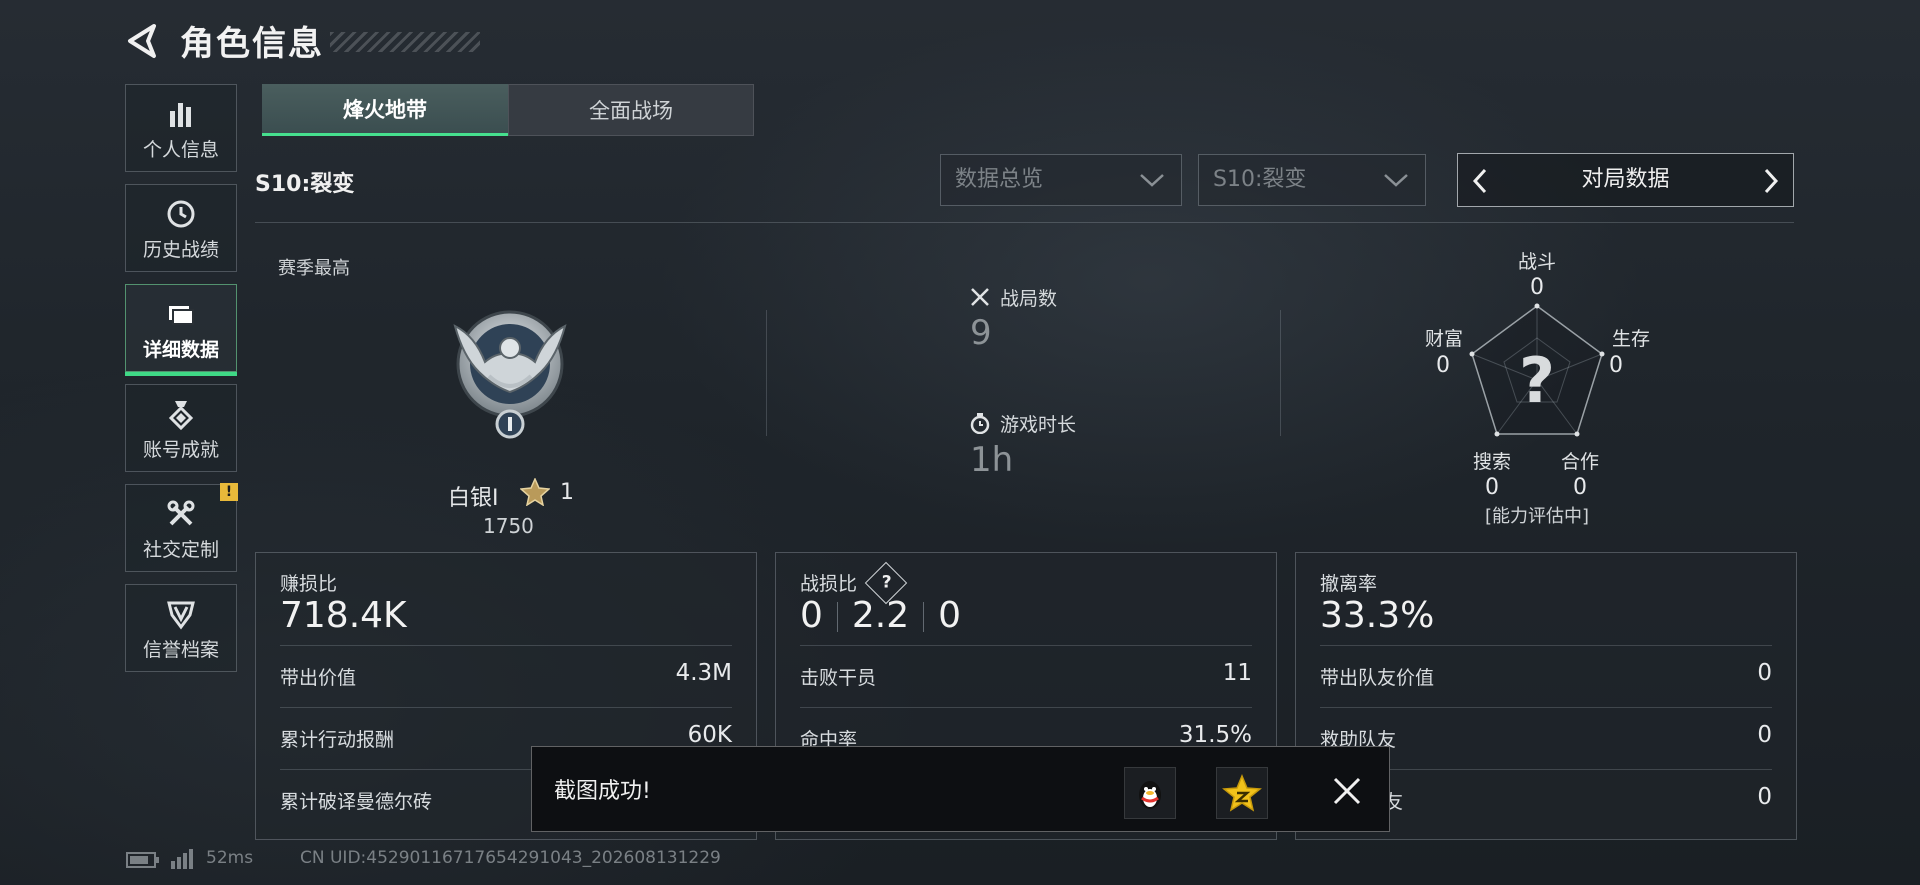  I want to click on radar-survival-label: 生存, so click(1630, 339).